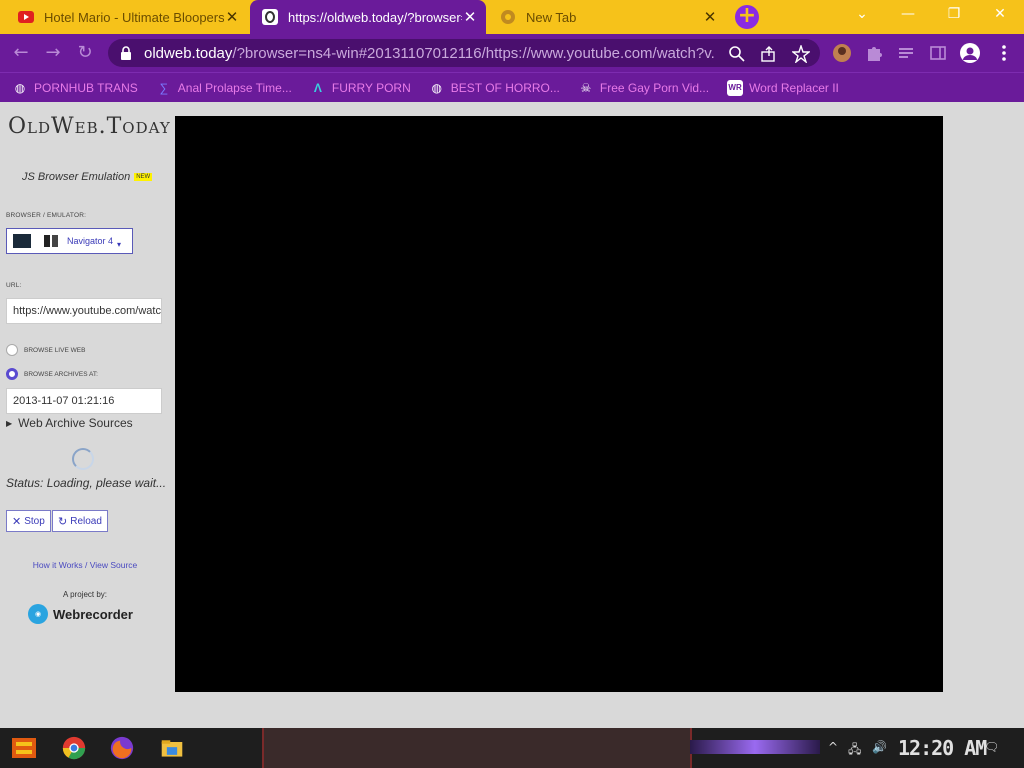  I want to click on close-window-button: ✕, so click(1000, 16).